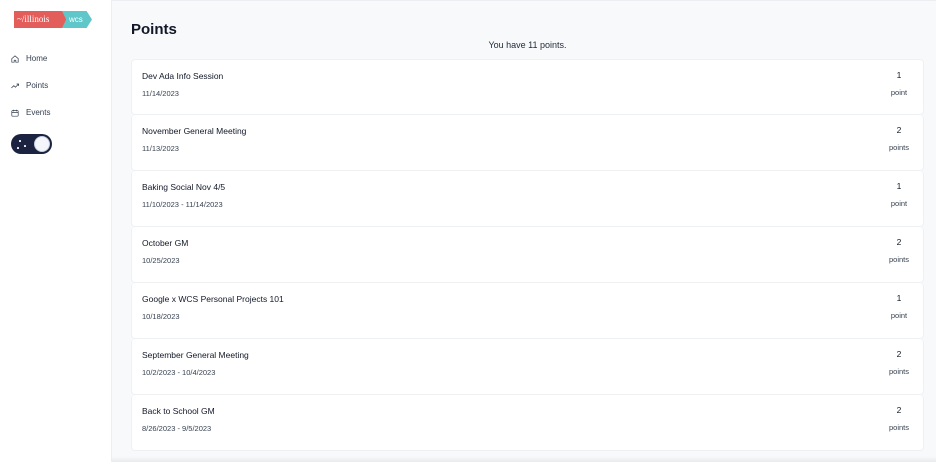 The width and height of the screenshot is (936, 462). What do you see at coordinates (55, 112) in the screenshot?
I see `sidebar-item-events: Events` at bounding box center [55, 112].